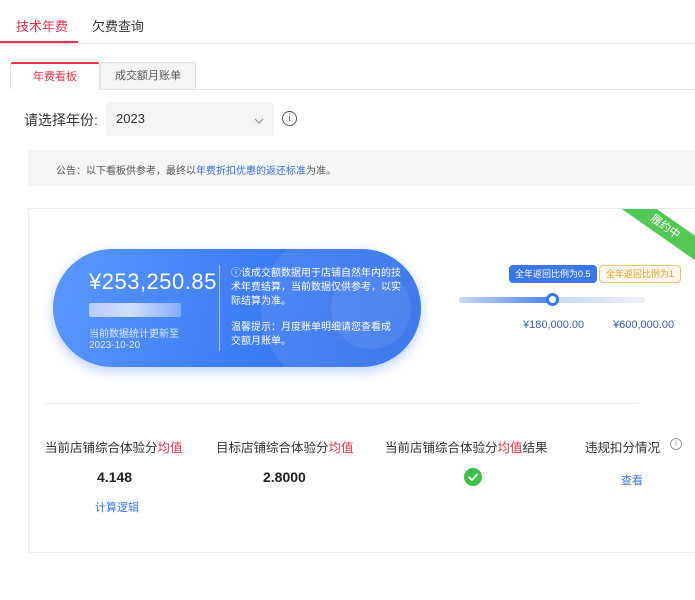  Describe the element at coordinates (115, 477) in the screenshot. I see `metric-value-current-score: 4.148` at that location.